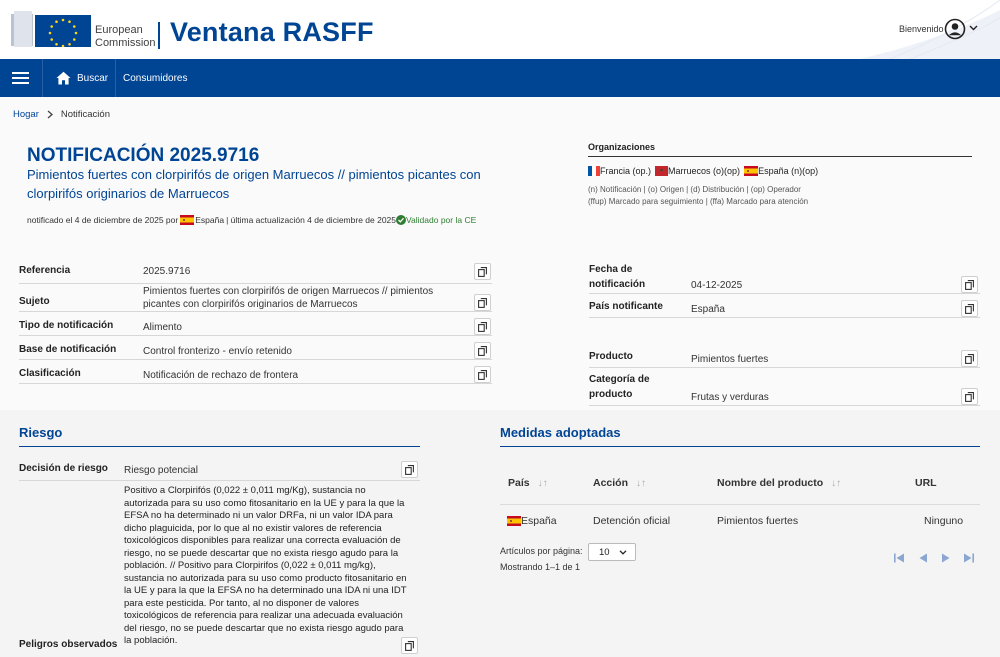  Describe the element at coordinates (784, 278) in the screenshot. I see `field-notification-date: Fecha de notificación 04-12-2025` at that location.